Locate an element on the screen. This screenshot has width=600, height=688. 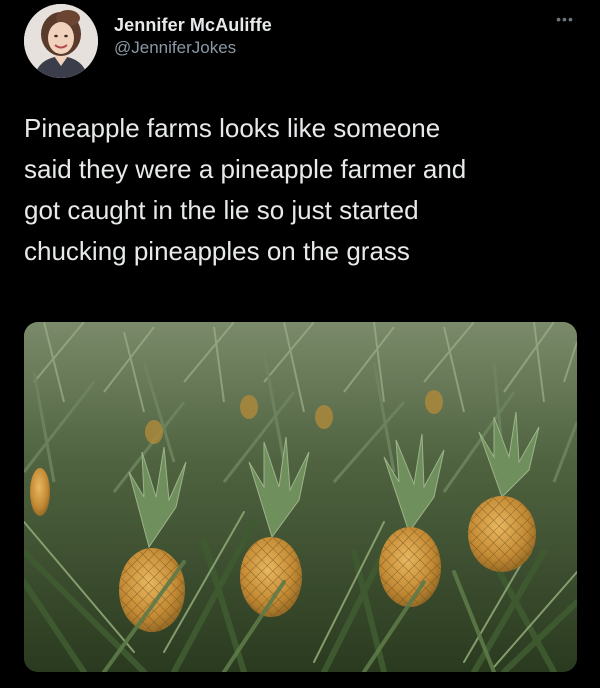
tweet-text-line: Pineapple farms looks like someone is located at coordinates (232, 128).